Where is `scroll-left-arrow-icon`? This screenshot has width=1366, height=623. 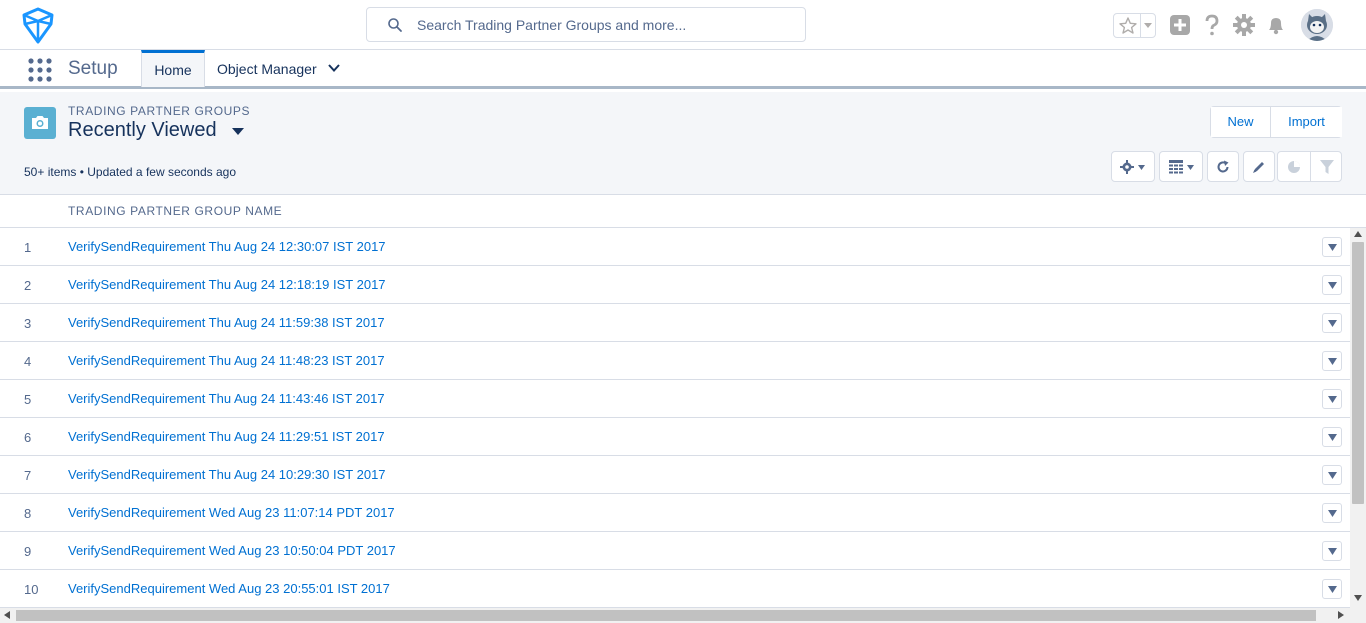 scroll-left-arrow-icon is located at coordinates (7, 615).